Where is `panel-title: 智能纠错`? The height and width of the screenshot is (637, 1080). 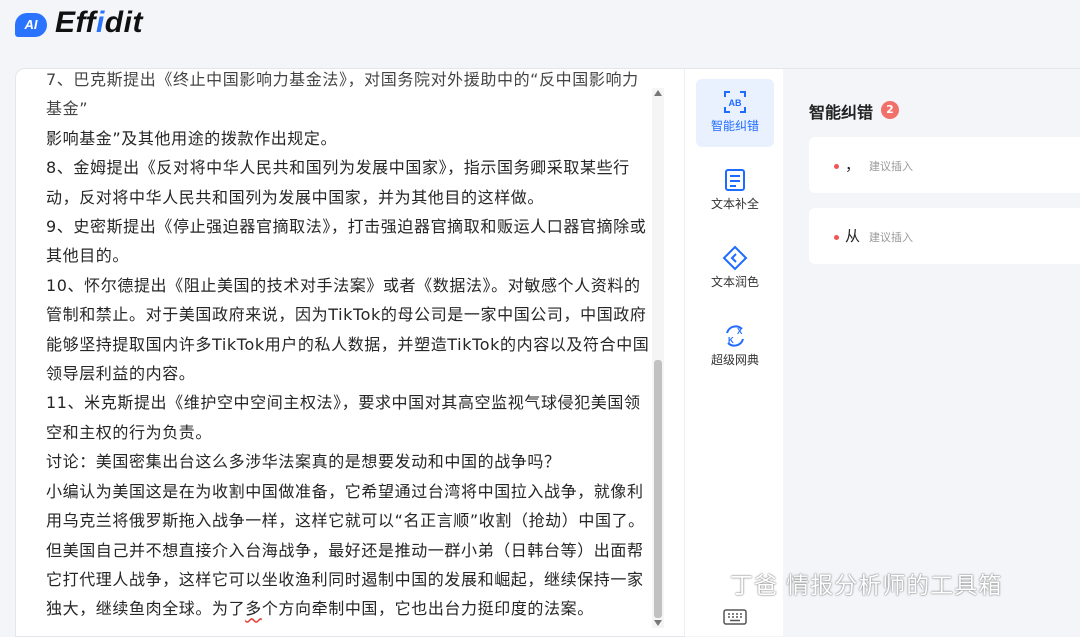
panel-title: 智能纠错 is located at coordinates (841, 112).